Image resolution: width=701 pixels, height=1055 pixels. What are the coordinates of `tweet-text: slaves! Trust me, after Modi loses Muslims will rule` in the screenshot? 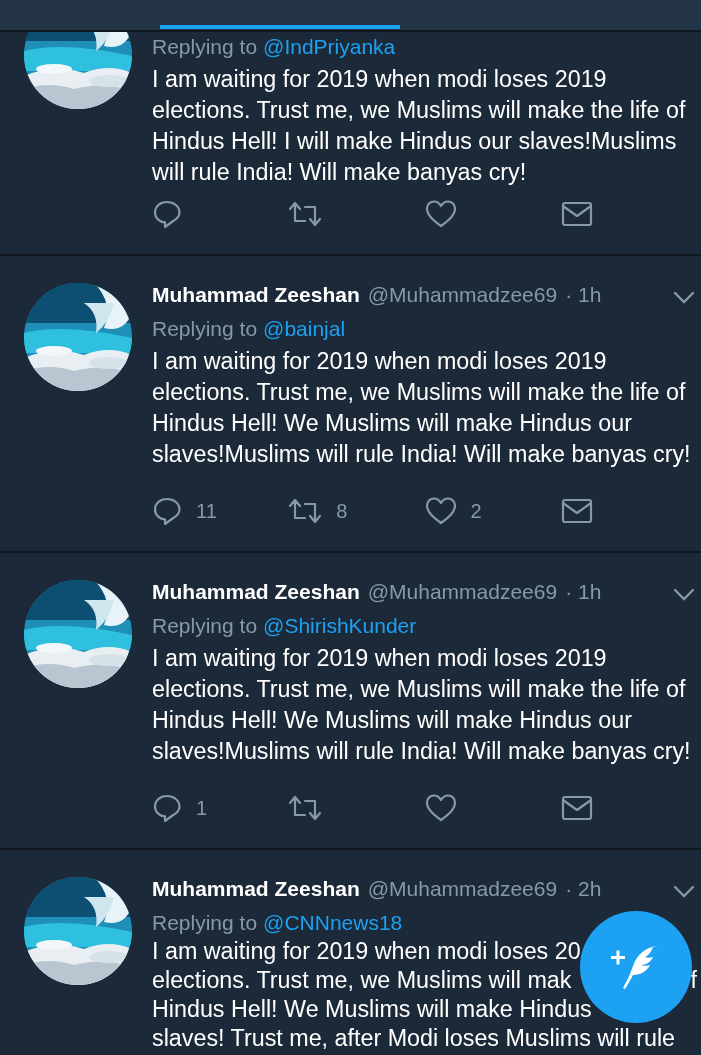 It's located at (414, 1038).